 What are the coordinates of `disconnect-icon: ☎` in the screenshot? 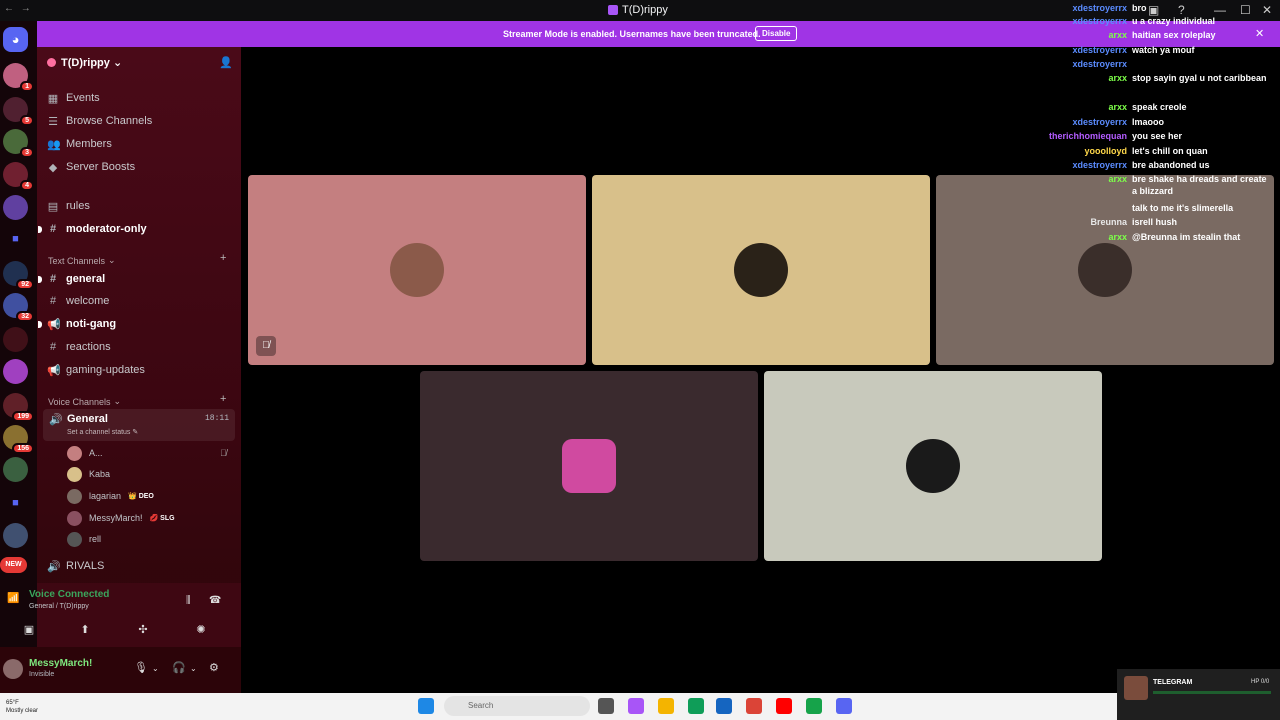 It's located at (215, 600).